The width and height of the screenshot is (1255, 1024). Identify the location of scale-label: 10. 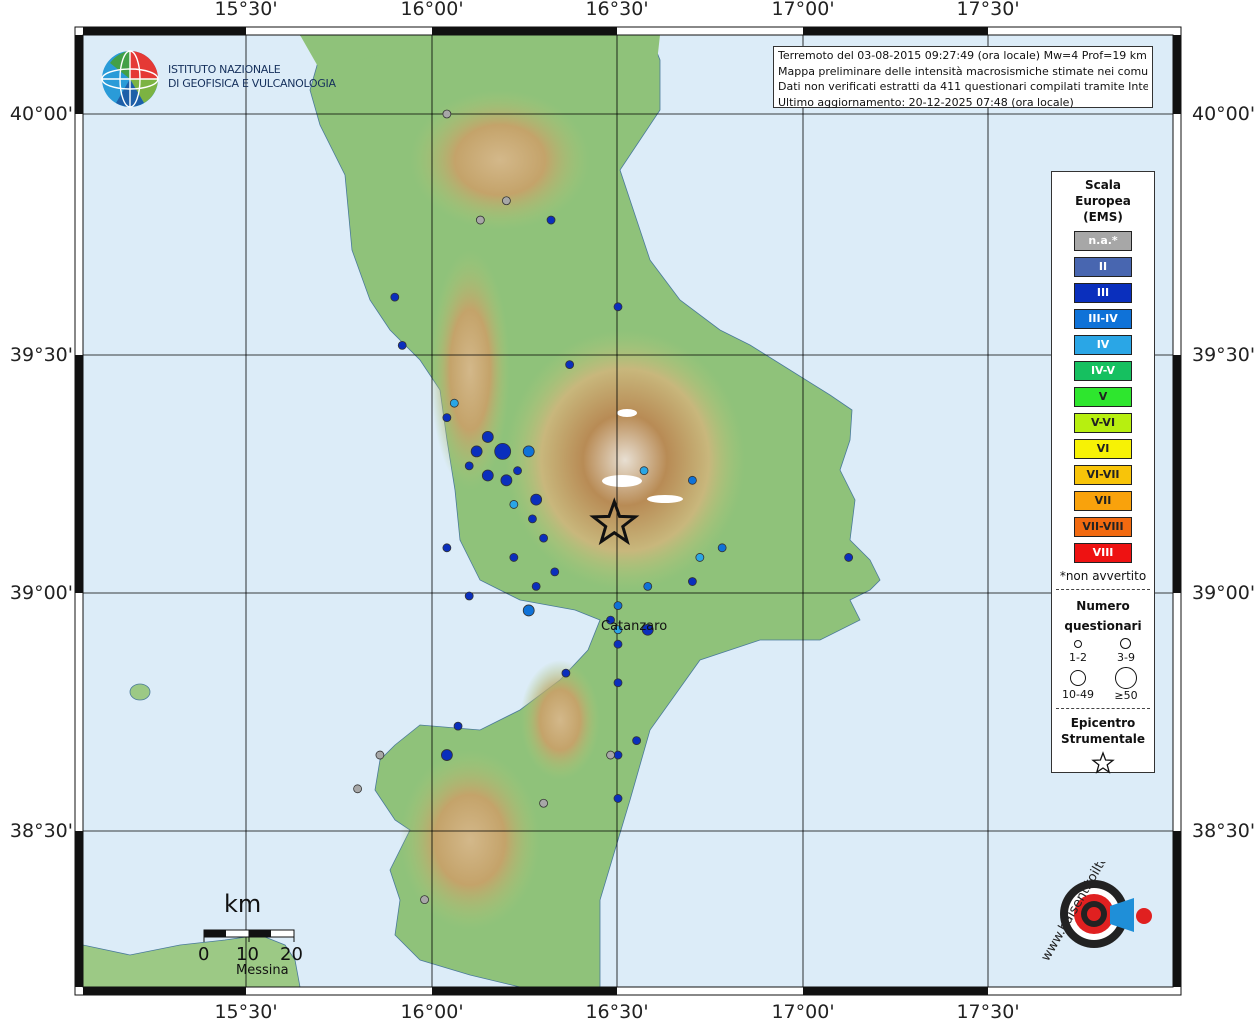
(247, 954).